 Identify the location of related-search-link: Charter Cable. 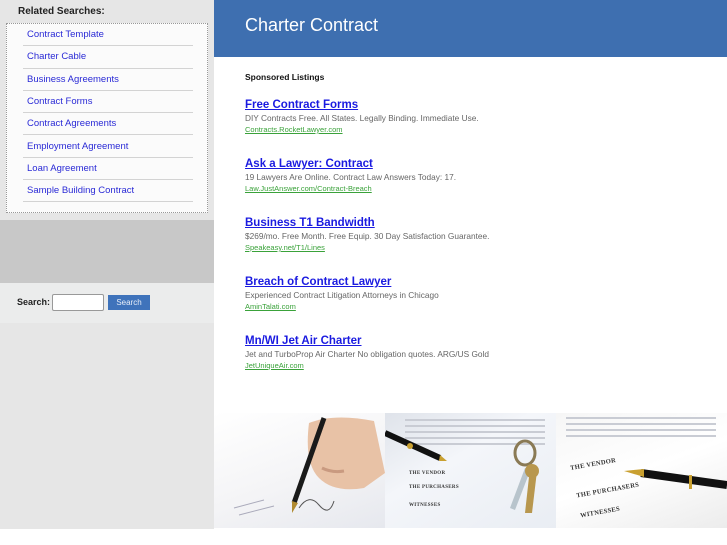
(56, 56).